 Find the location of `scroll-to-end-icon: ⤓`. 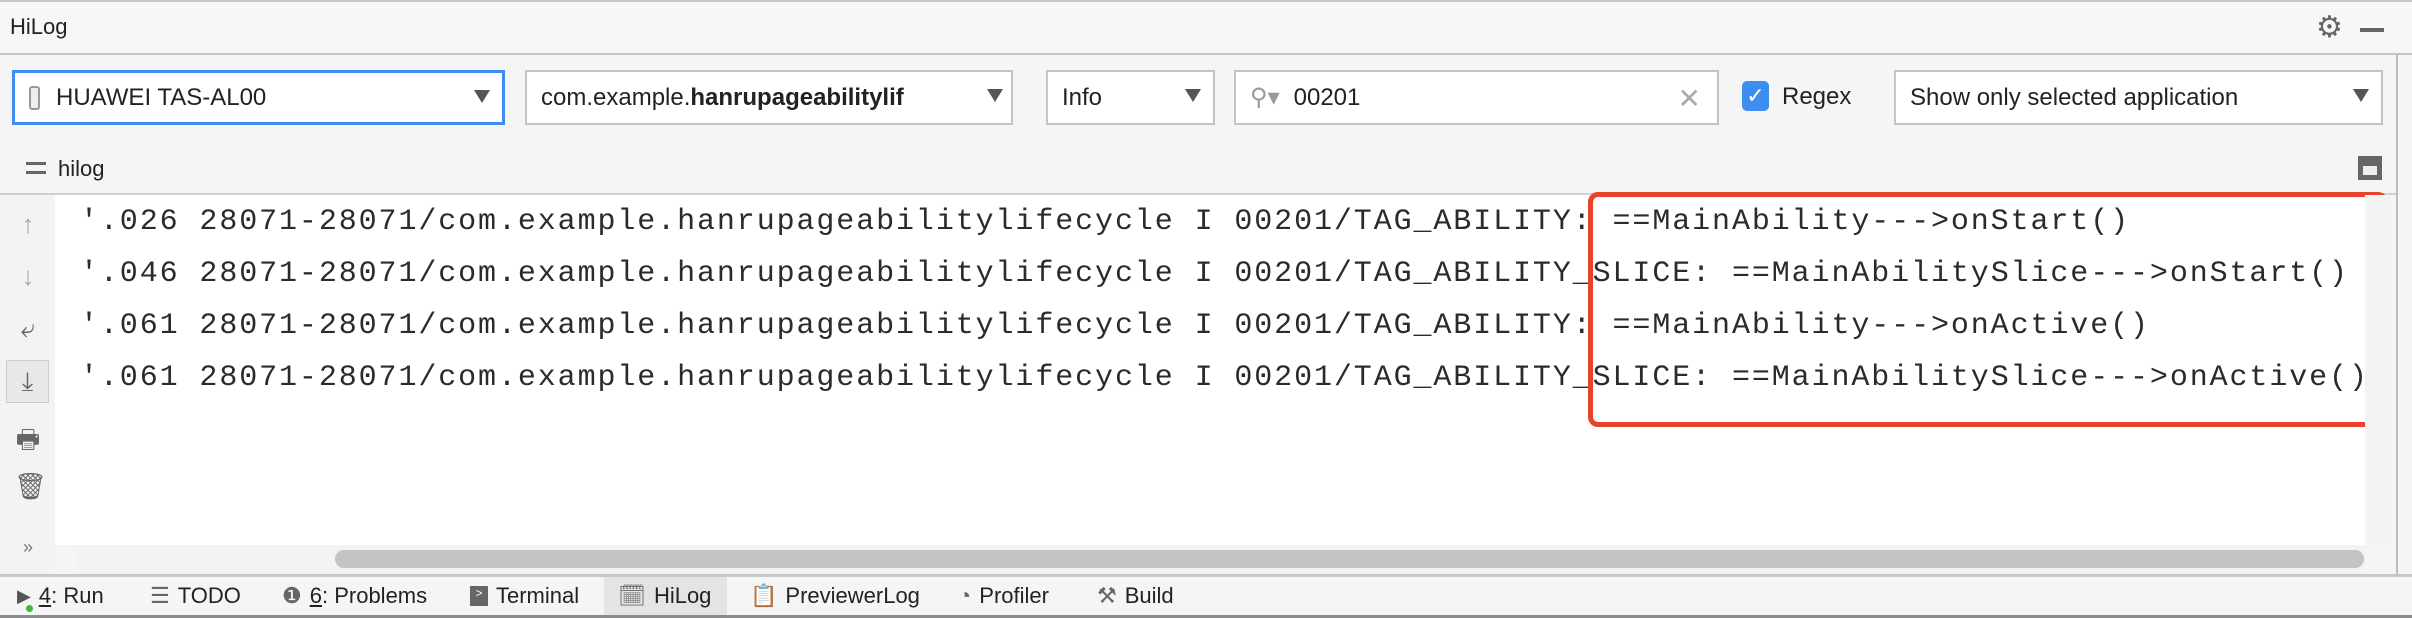

scroll-to-end-icon: ⤓ is located at coordinates (27, 381).